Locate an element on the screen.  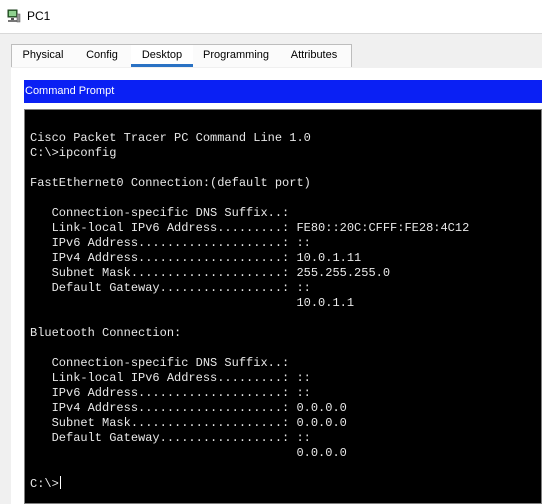
terminal-line: Bluetooth Connection: is located at coordinates (106, 333).